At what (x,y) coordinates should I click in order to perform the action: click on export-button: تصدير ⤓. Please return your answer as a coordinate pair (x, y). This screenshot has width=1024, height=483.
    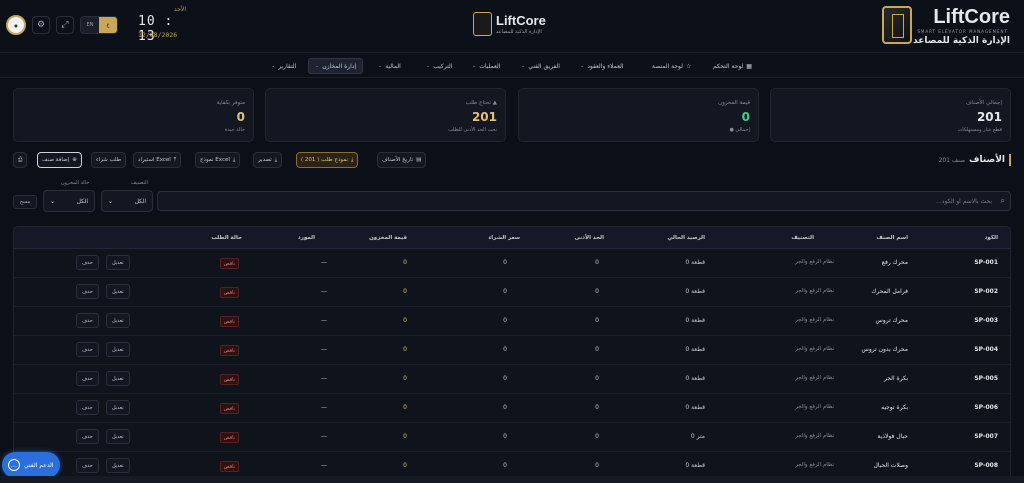
    Looking at the image, I should click on (268, 160).